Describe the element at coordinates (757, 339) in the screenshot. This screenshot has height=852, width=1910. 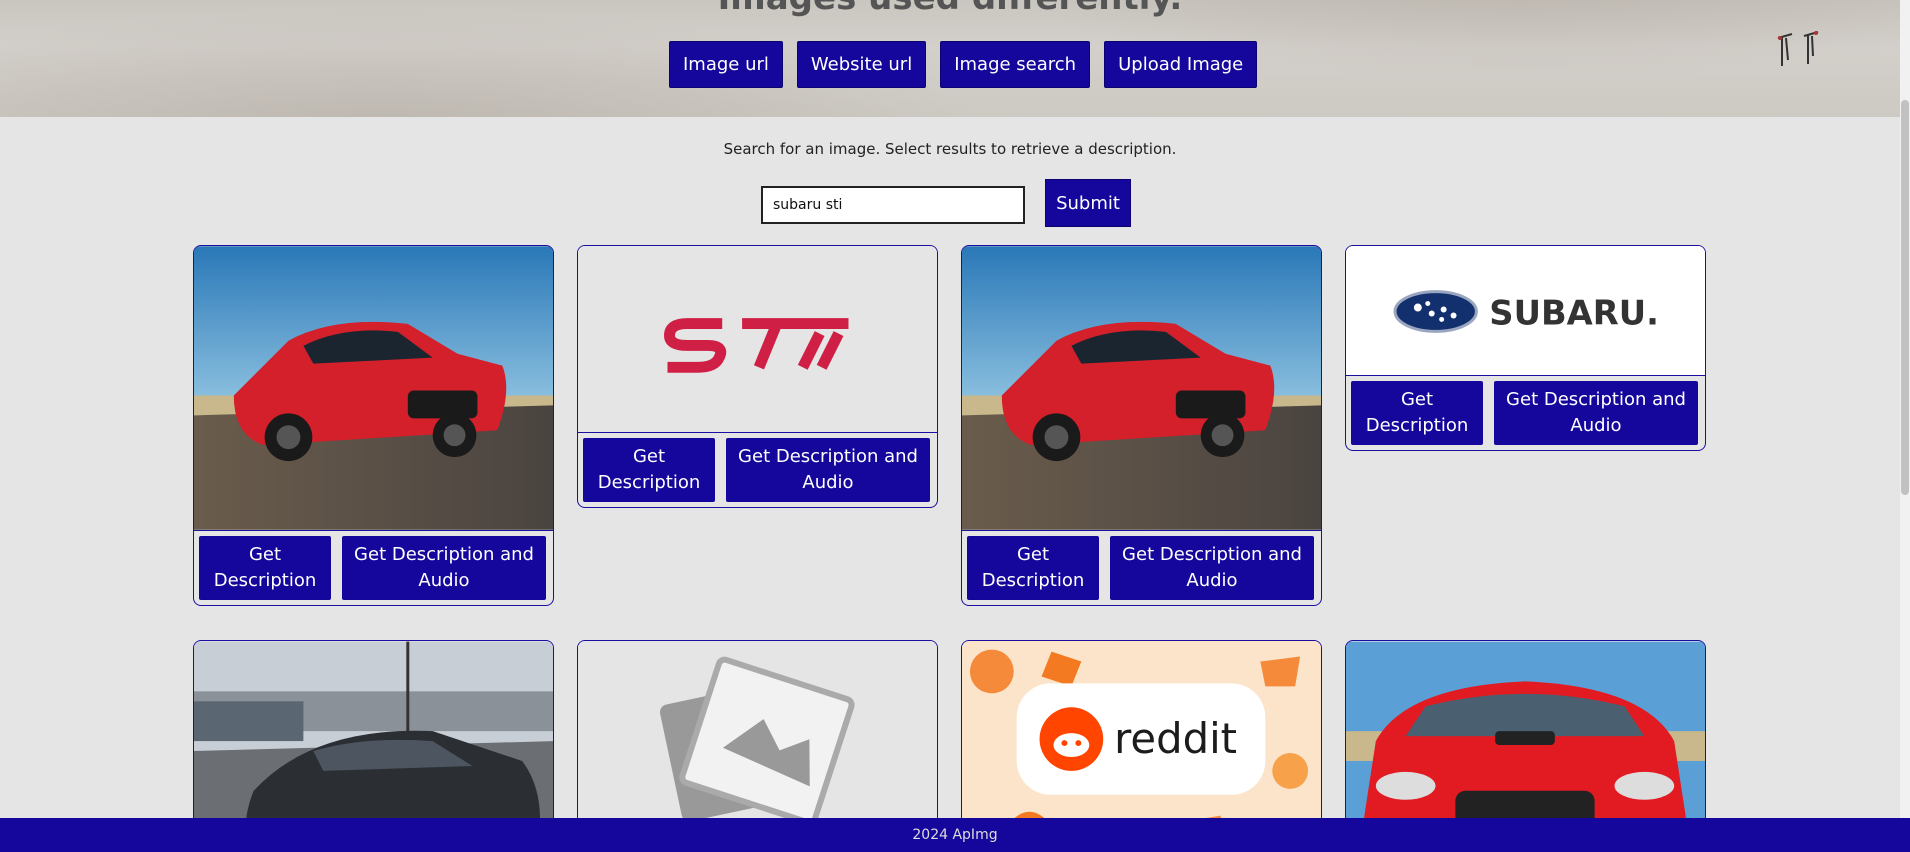
I see `sti-logo-image` at that location.